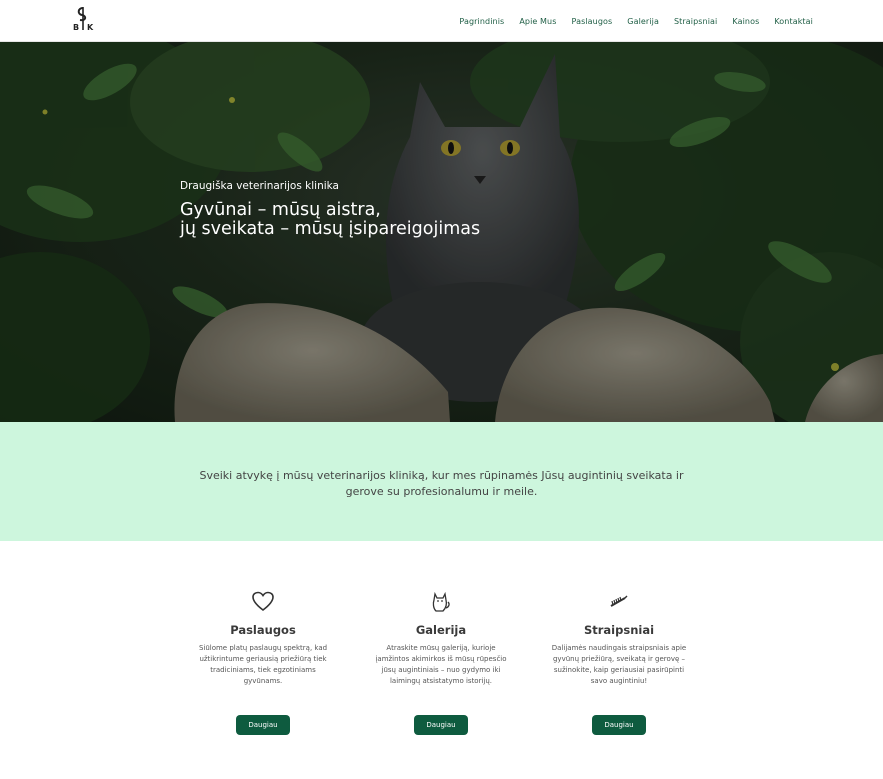  What do you see at coordinates (441, 630) in the screenshot?
I see `card-title: Galerija` at bounding box center [441, 630].